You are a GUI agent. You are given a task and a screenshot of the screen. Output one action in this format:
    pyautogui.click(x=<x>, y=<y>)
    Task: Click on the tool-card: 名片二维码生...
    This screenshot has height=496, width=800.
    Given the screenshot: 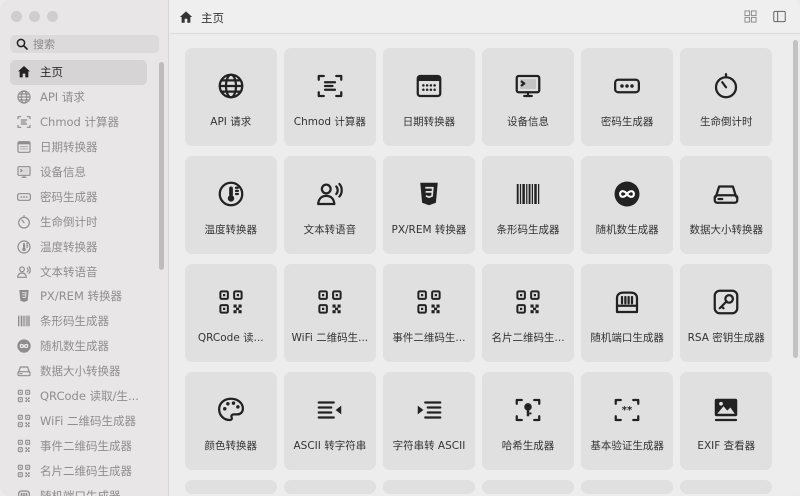 What is the action you would take?
    pyautogui.click(x=528, y=313)
    